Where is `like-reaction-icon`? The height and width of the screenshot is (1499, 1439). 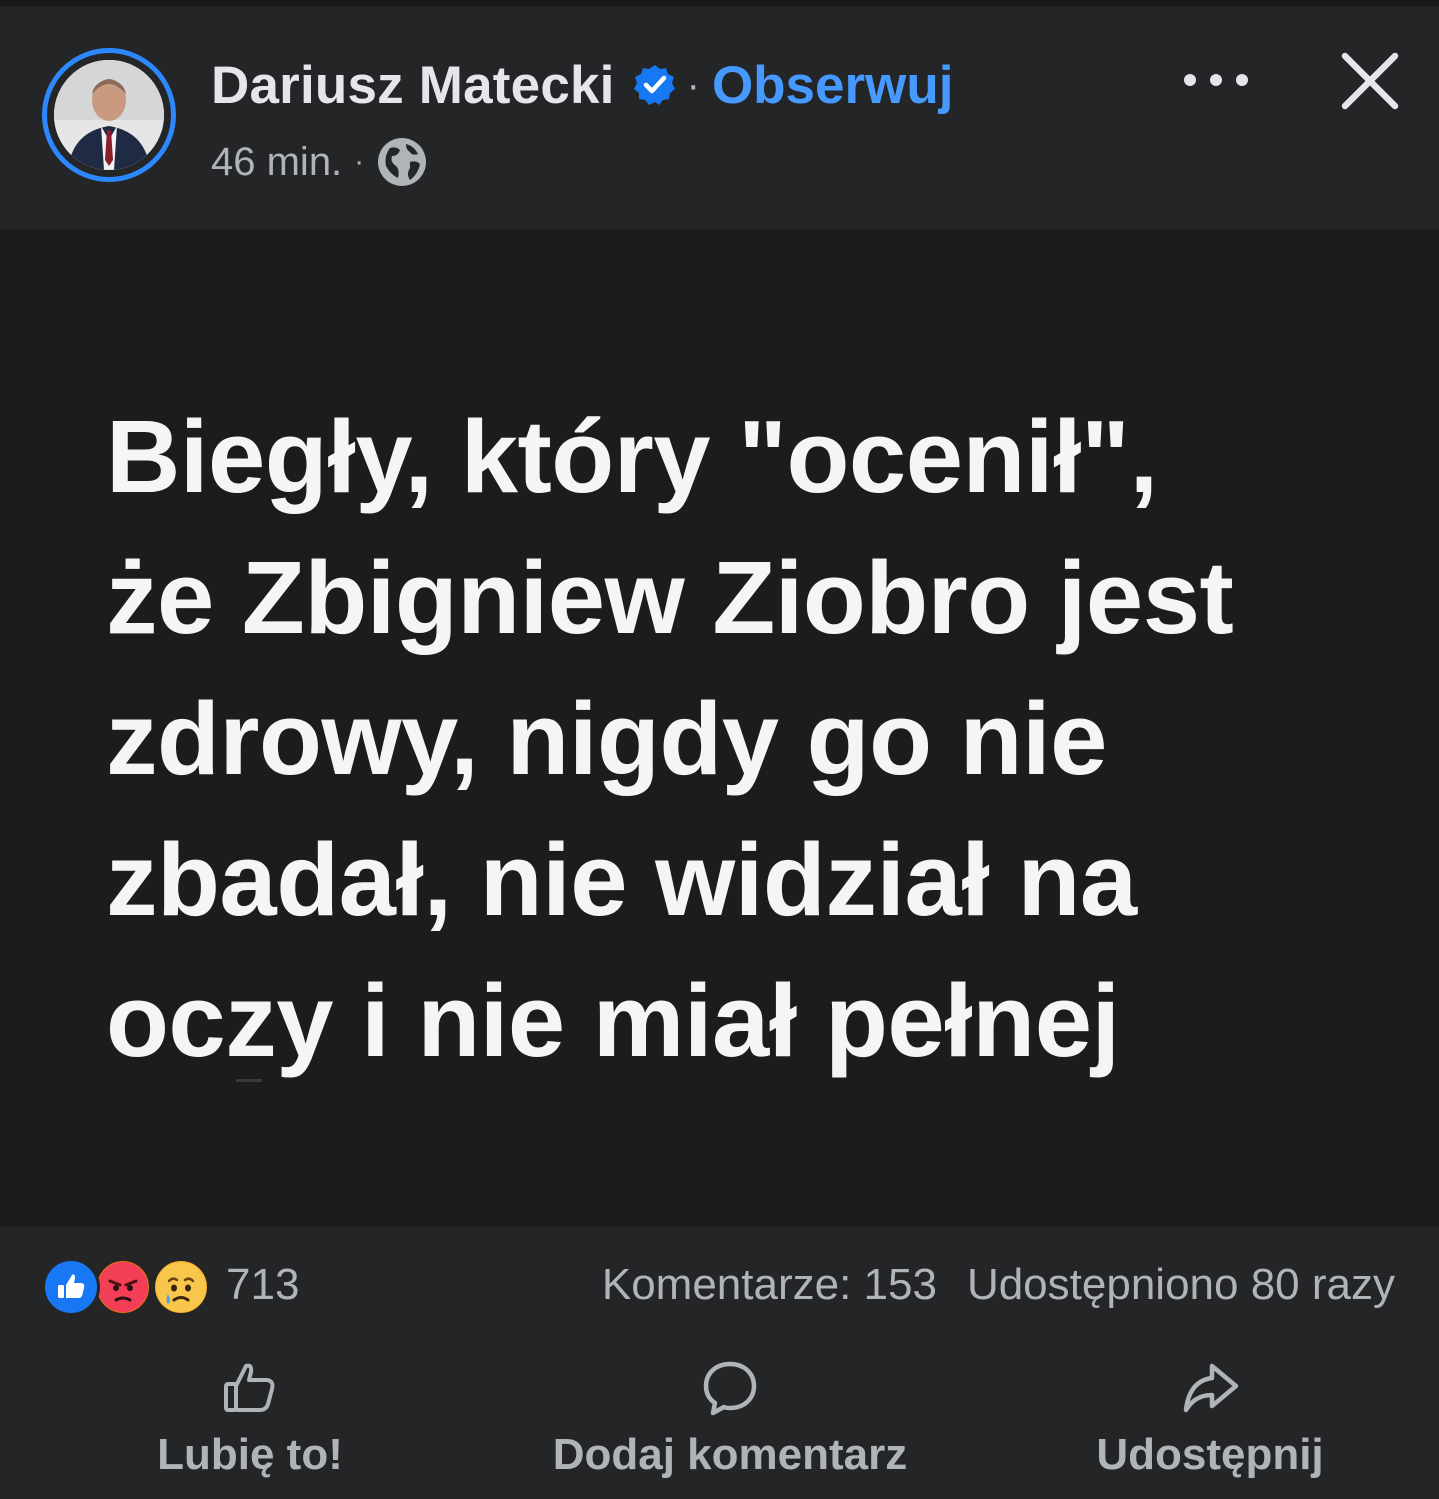 like-reaction-icon is located at coordinates (71, 1287).